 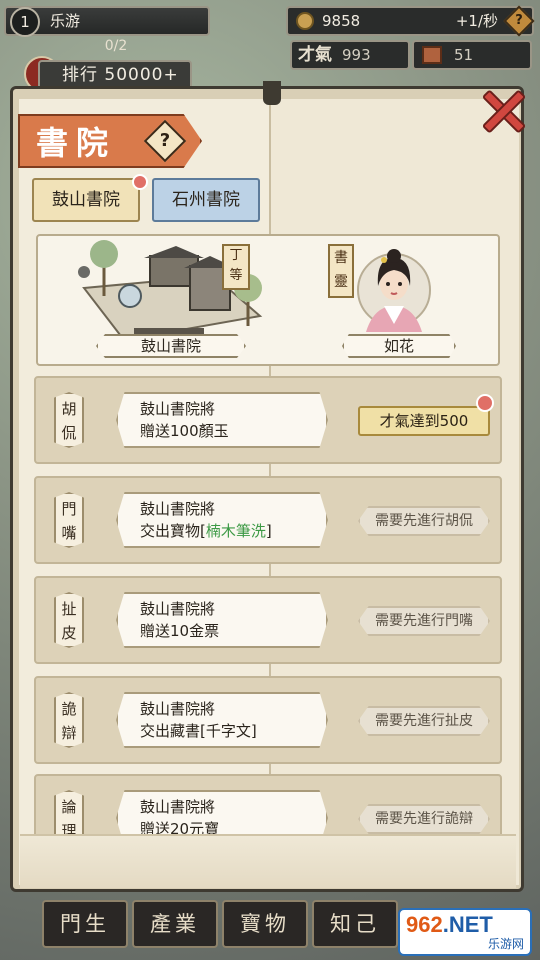 I want to click on player-level-bar: 1 乐游, so click(x=107, y=21).